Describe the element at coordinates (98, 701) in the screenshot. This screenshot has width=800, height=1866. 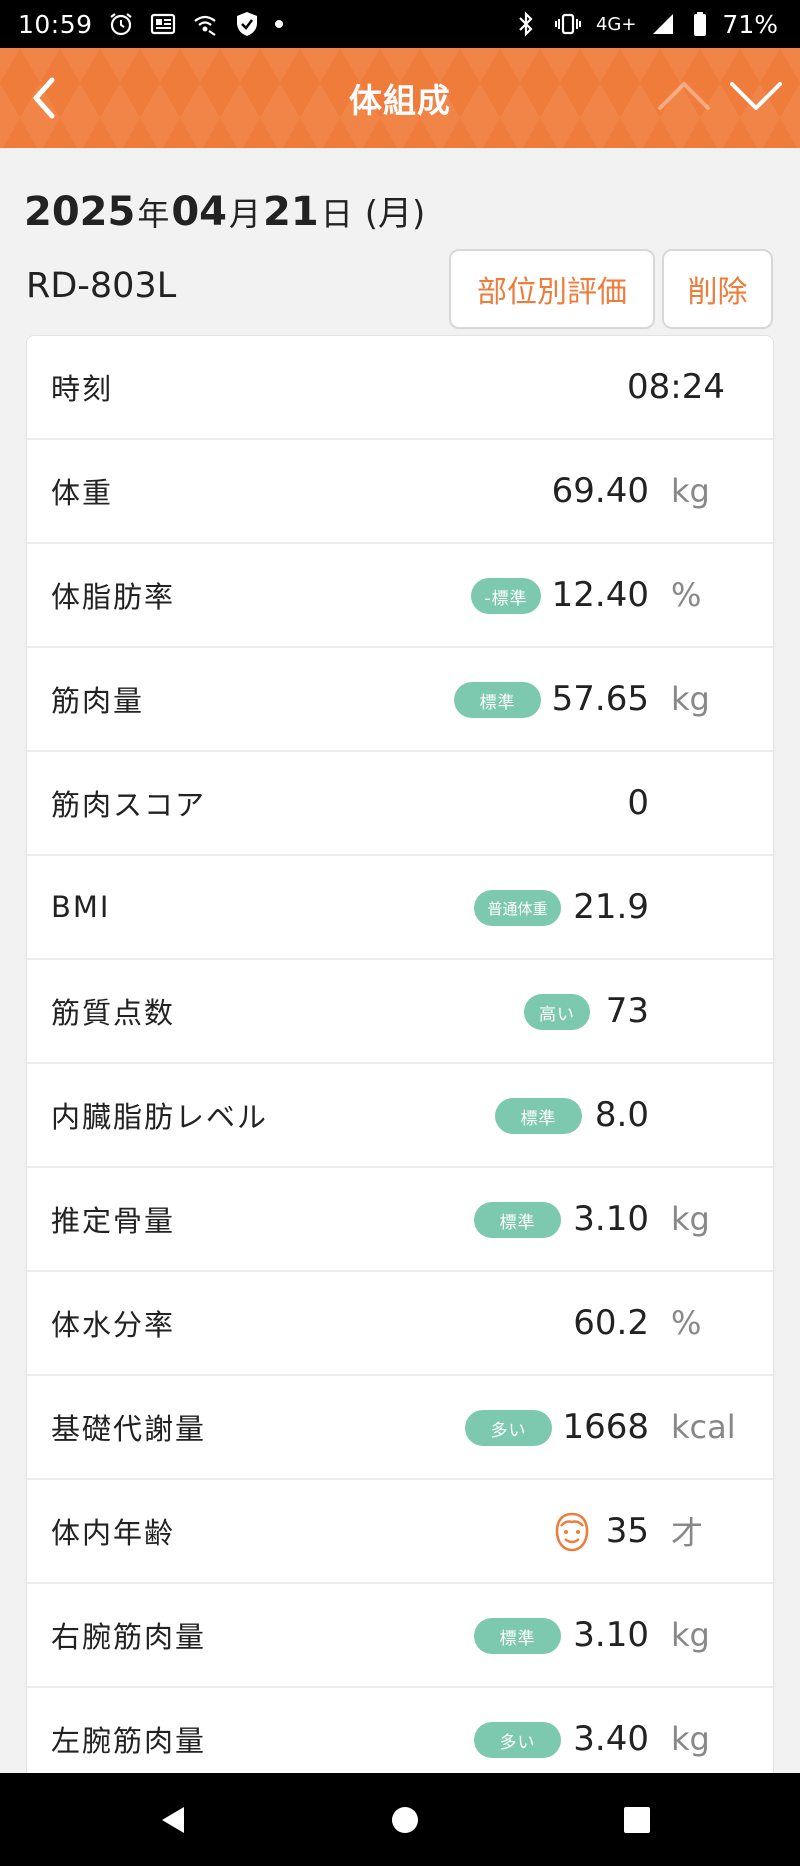
I see `row-label: 筋肉量` at that location.